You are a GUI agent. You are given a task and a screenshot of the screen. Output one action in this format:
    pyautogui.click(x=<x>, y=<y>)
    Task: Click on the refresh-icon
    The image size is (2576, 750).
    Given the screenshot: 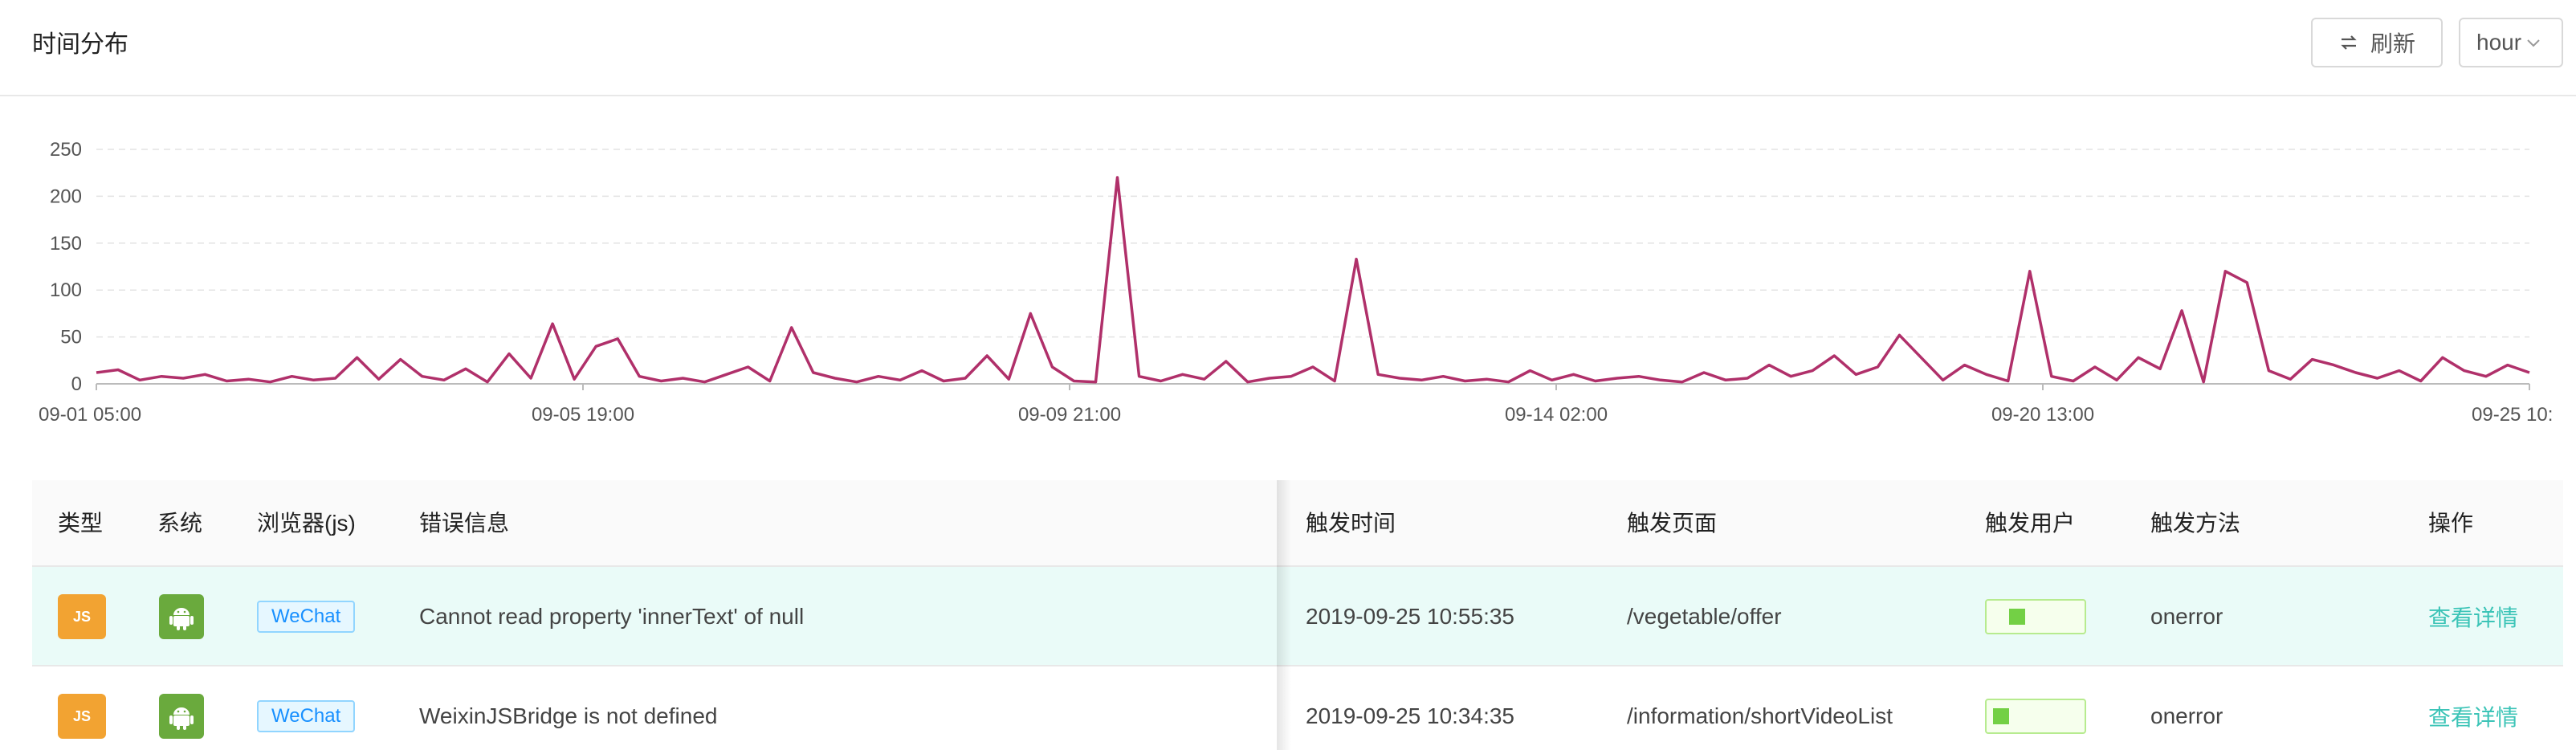 What is the action you would take?
    pyautogui.click(x=2349, y=42)
    